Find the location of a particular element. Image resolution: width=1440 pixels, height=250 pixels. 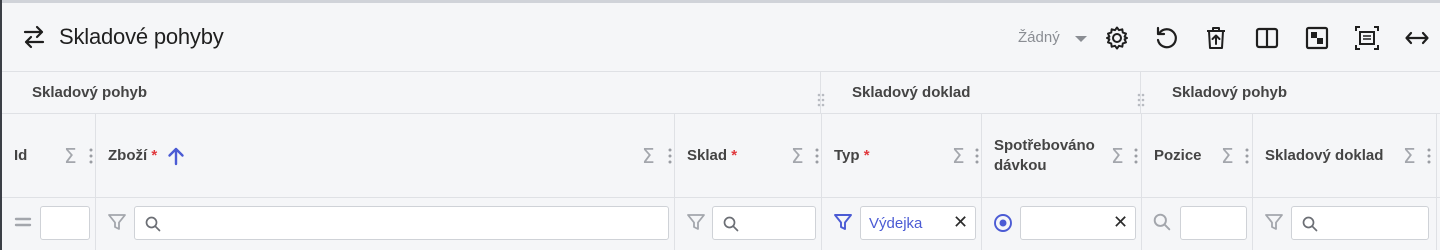

skladovy-doklad-filter-input is located at coordinates (1360, 223).